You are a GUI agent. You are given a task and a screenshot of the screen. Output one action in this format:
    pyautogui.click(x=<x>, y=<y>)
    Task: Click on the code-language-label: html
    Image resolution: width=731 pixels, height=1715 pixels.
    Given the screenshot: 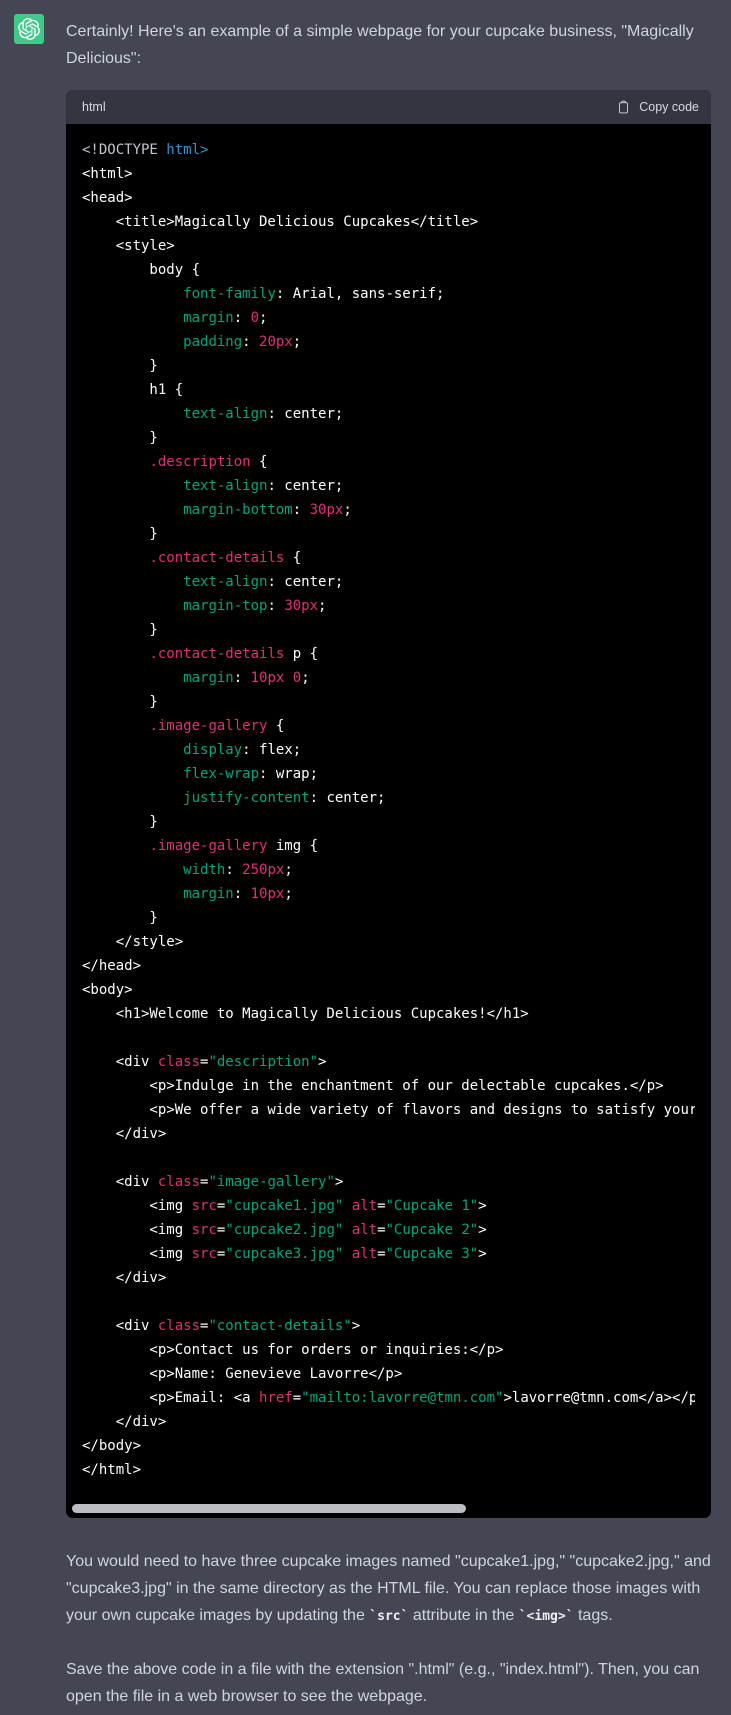 What is the action you would take?
    pyautogui.click(x=94, y=106)
    